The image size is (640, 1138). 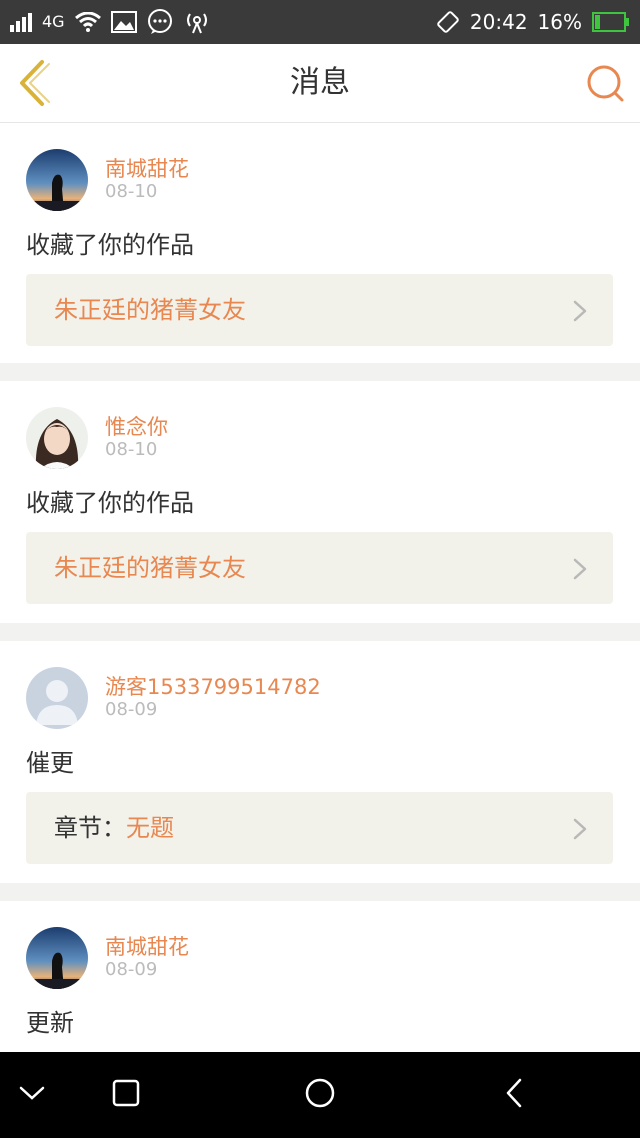 I want to click on battery-icon, so click(x=611, y=22).